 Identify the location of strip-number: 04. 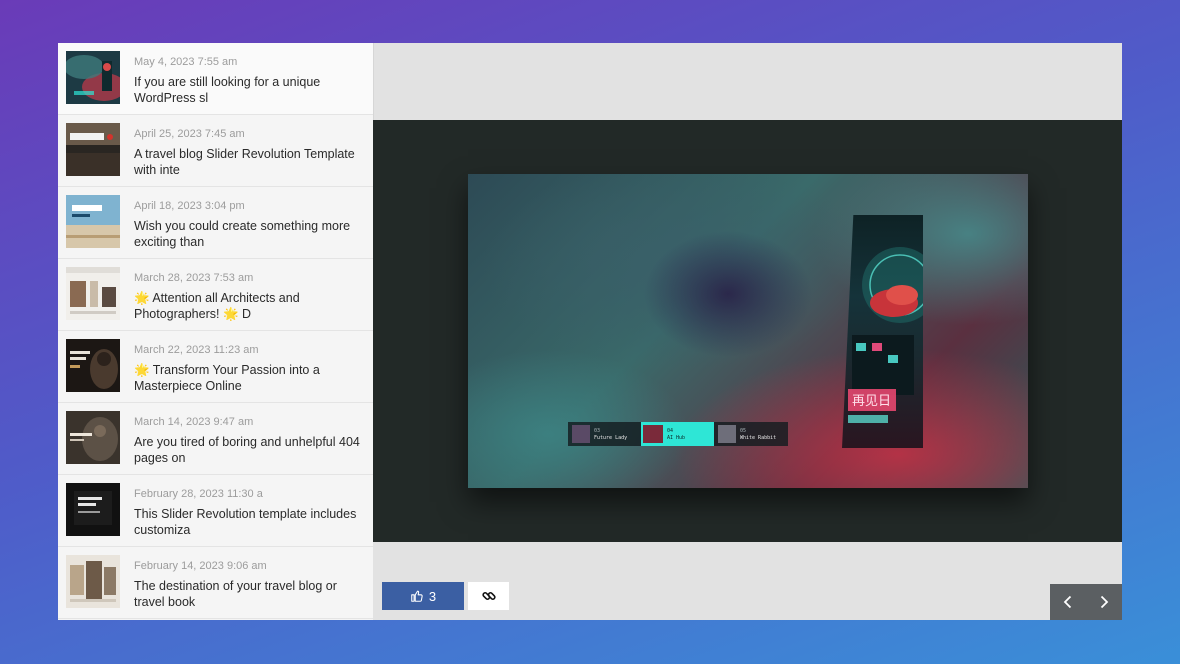
(670, 431).